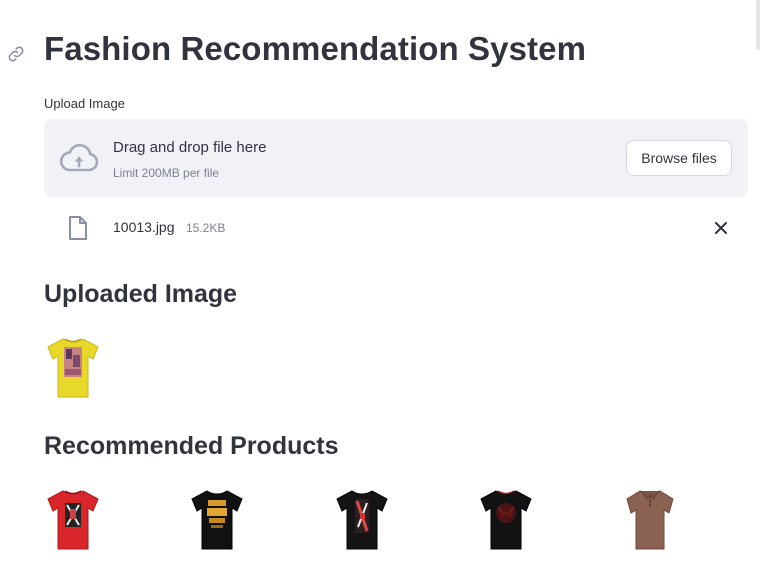 The height and width of the screenshot is (567, 760). I want to click on close-icon, so click(721, 228).